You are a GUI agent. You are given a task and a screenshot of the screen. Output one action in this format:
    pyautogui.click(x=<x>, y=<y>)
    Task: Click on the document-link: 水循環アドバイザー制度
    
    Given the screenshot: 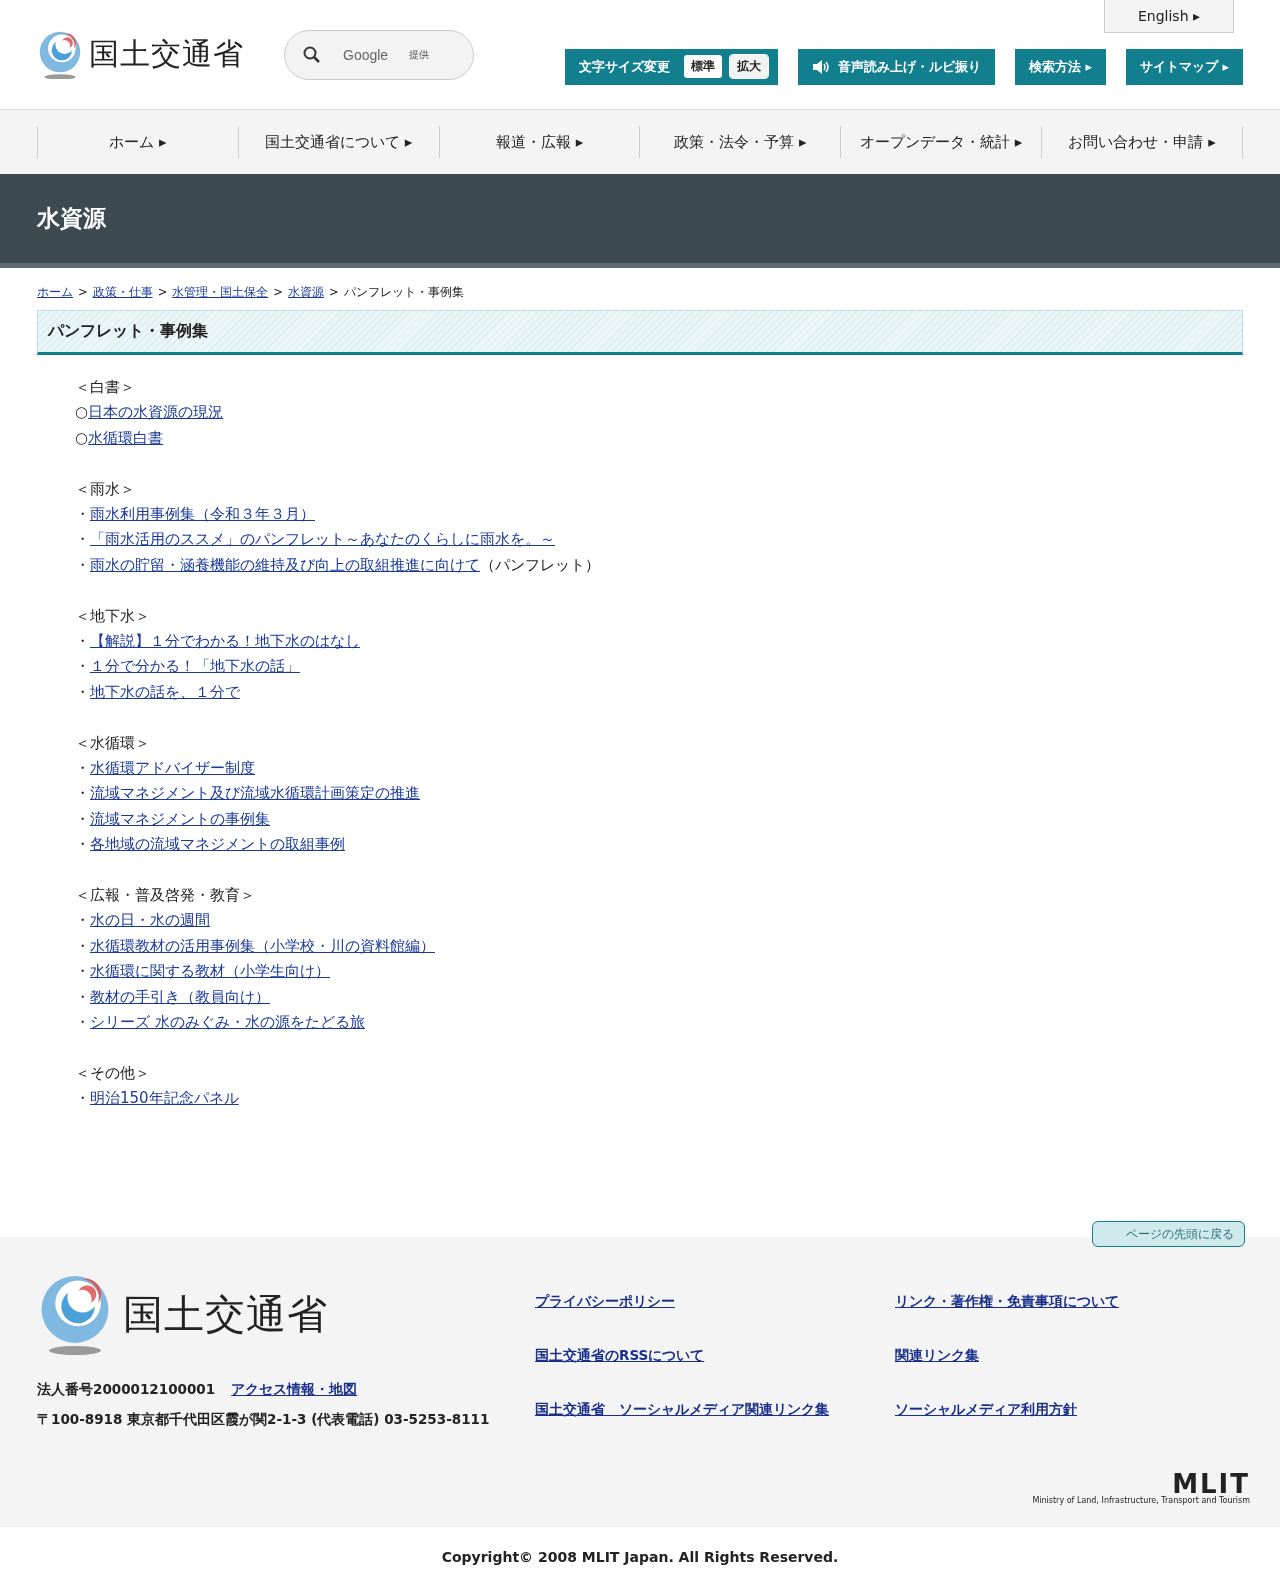 What is the action you would take?
    pyautogui.click(x=172, y=768)
    